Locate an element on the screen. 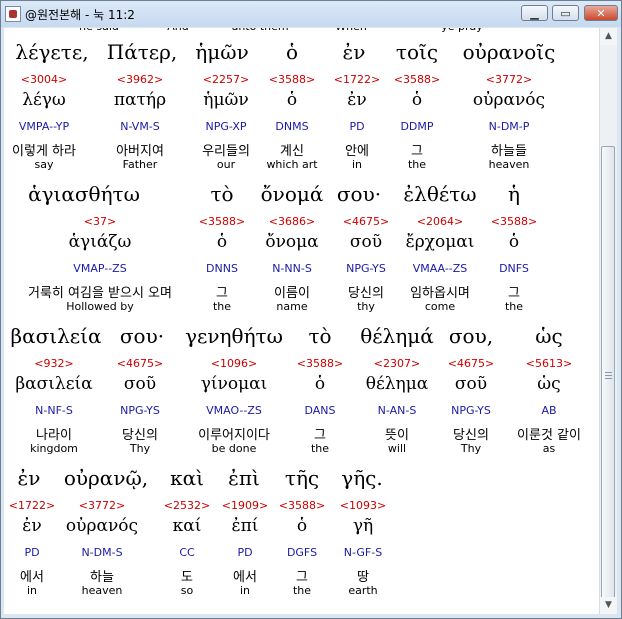  parsing-code: N-VM-S is located at coordinates (140, 126).